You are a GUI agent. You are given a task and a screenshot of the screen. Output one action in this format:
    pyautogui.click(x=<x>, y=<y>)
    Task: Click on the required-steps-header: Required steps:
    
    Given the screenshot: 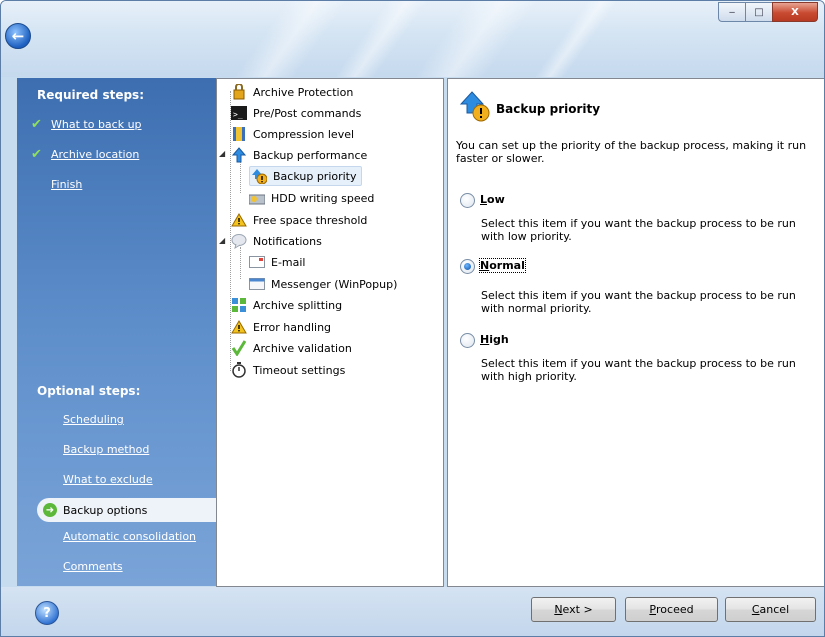 What is the action you would take?
    pyautogui.click(x=90, y=95)
    